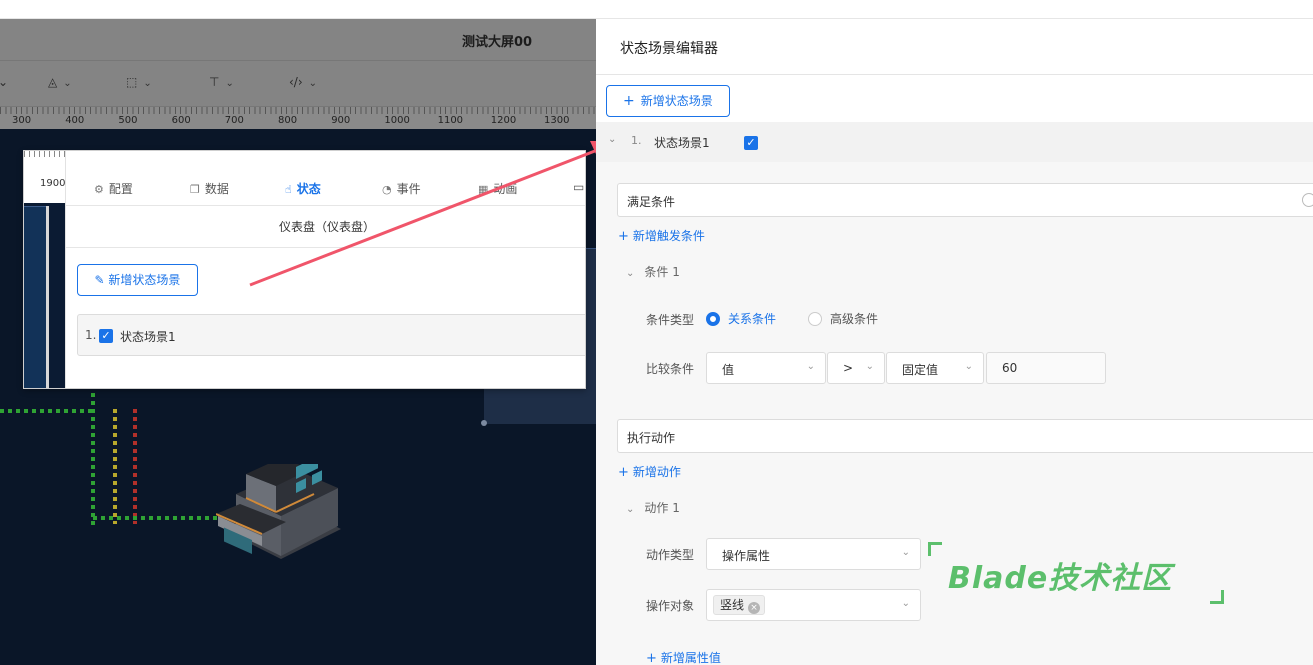 This screenshot has width=1313, height=665. What do you see at coordinates (661, 235) in the screenshot?
I see `add-trigger-link: + 新增触发条件` at bounding box center [661, 235].